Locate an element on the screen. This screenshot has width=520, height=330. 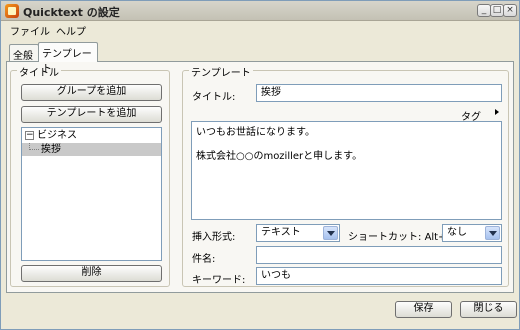
shortcut-label: ショートカット: Alt+ is located at coordinates (397, 235).